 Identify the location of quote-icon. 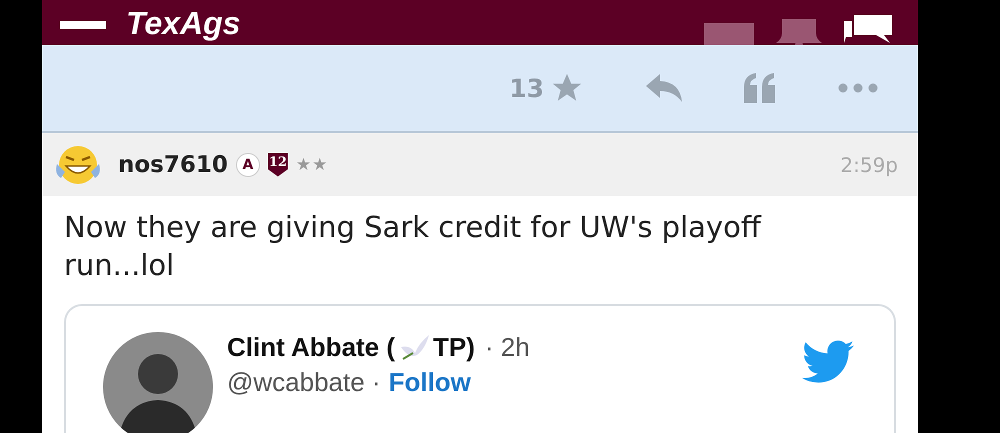
(760, 88).